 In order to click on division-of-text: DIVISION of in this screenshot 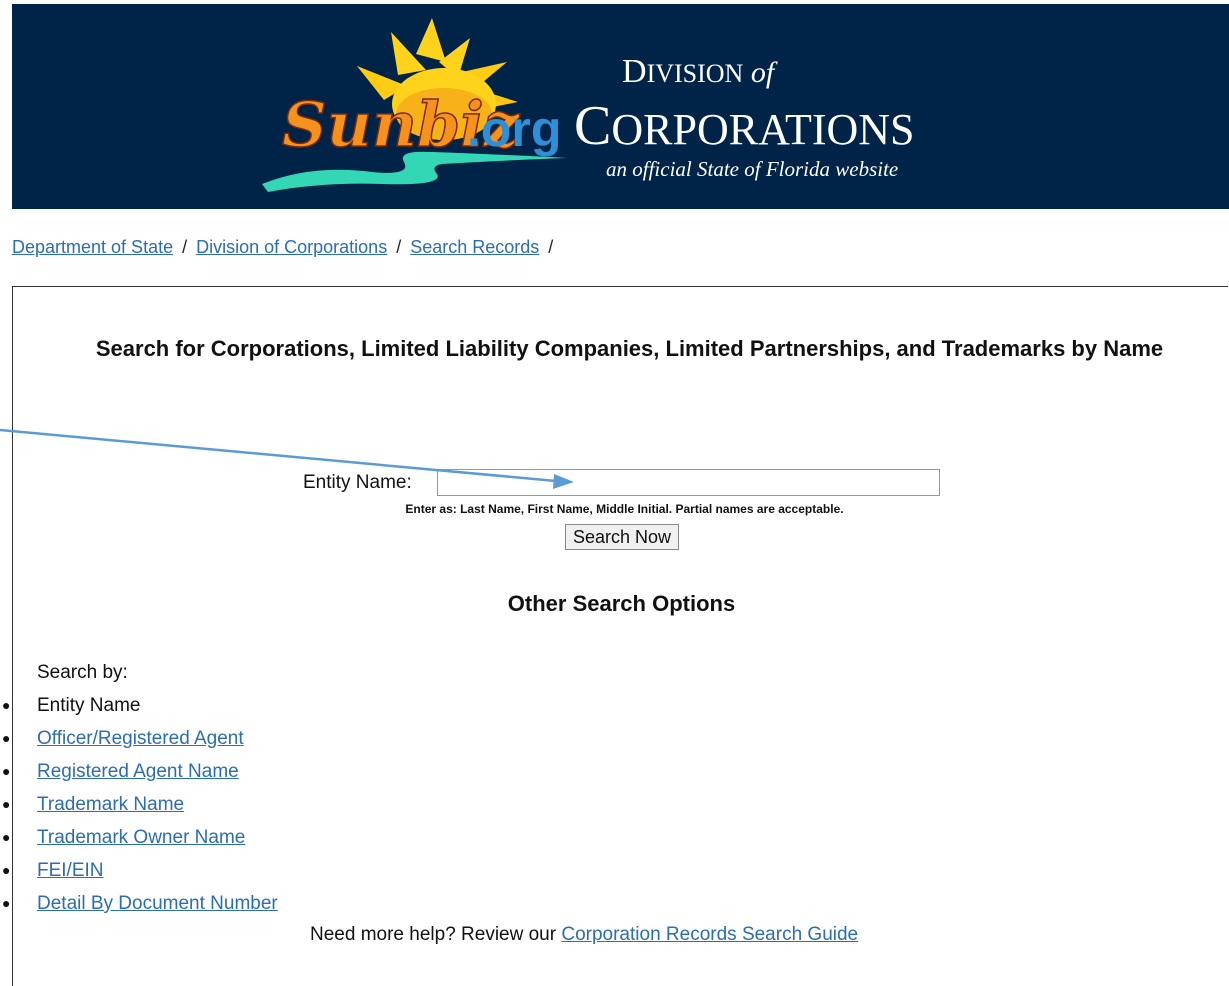, I will do `click(700, 71)`.